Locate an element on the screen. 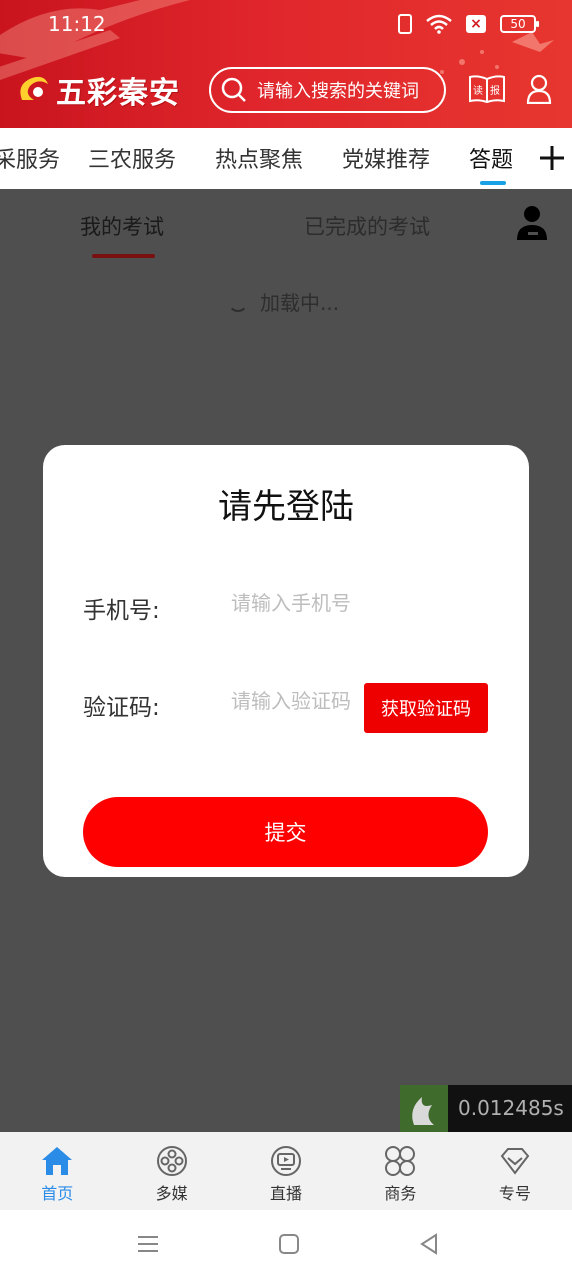 This screenshot has height=1280, width=572. bottom-nav: 首页 多媒 直播 商务 专号 is located at coordinates (286, 1171).